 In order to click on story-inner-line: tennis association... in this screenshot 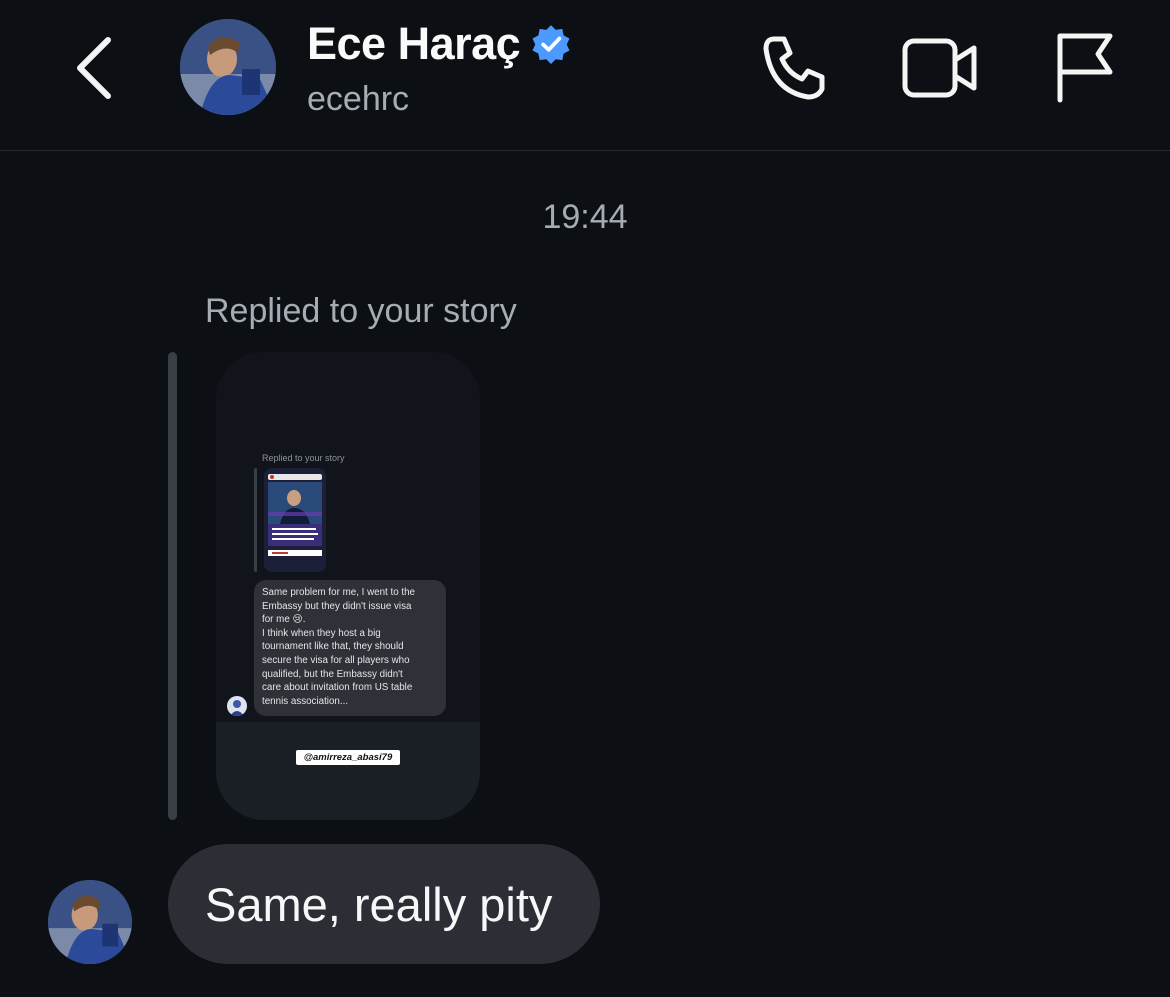, I will do `click(305, 701)`.